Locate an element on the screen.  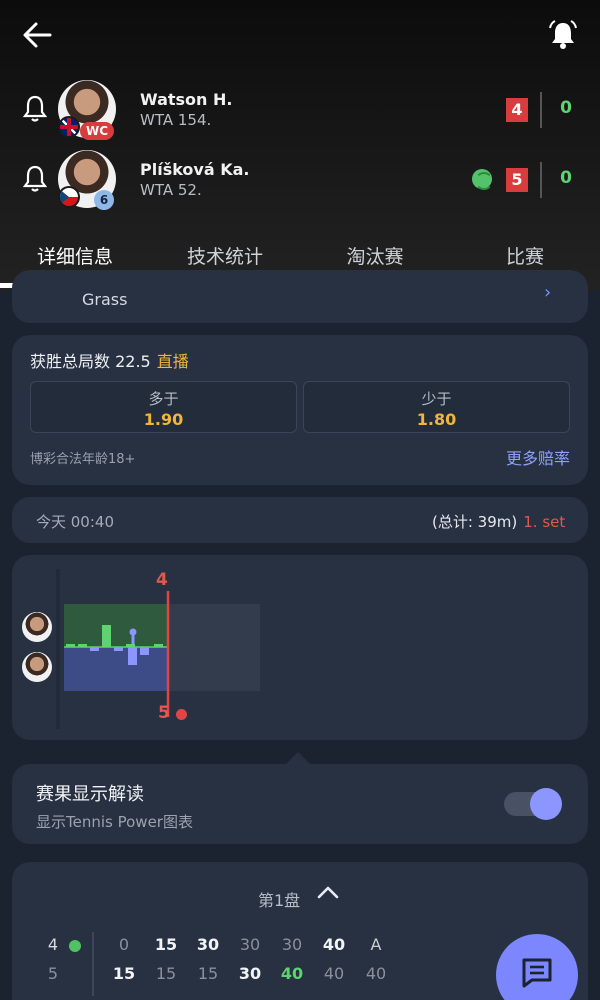
power-chart-toggle is located at coordinates (533, 804).